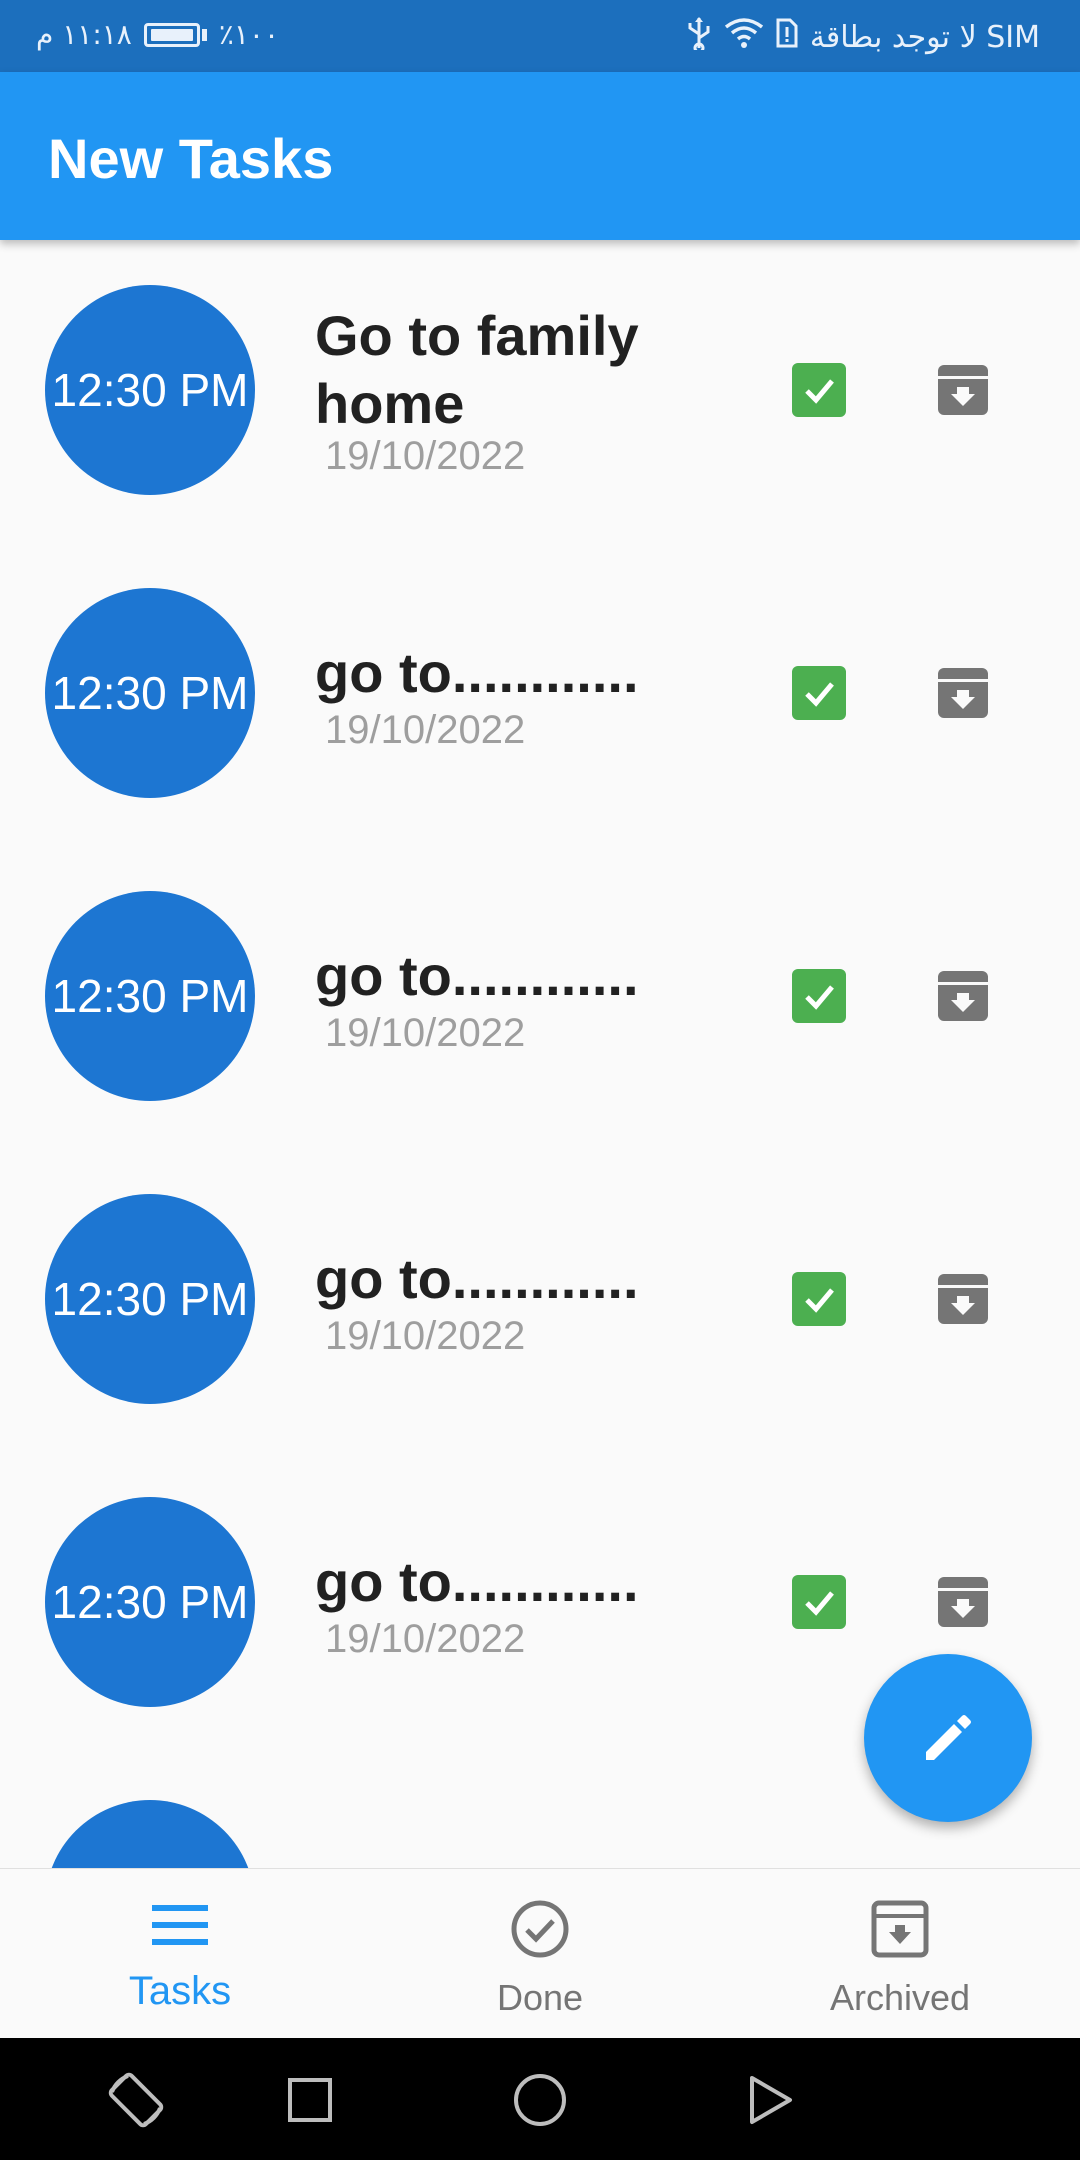  I want to click on nav-tab-label: Archived, so click(900, 1997).